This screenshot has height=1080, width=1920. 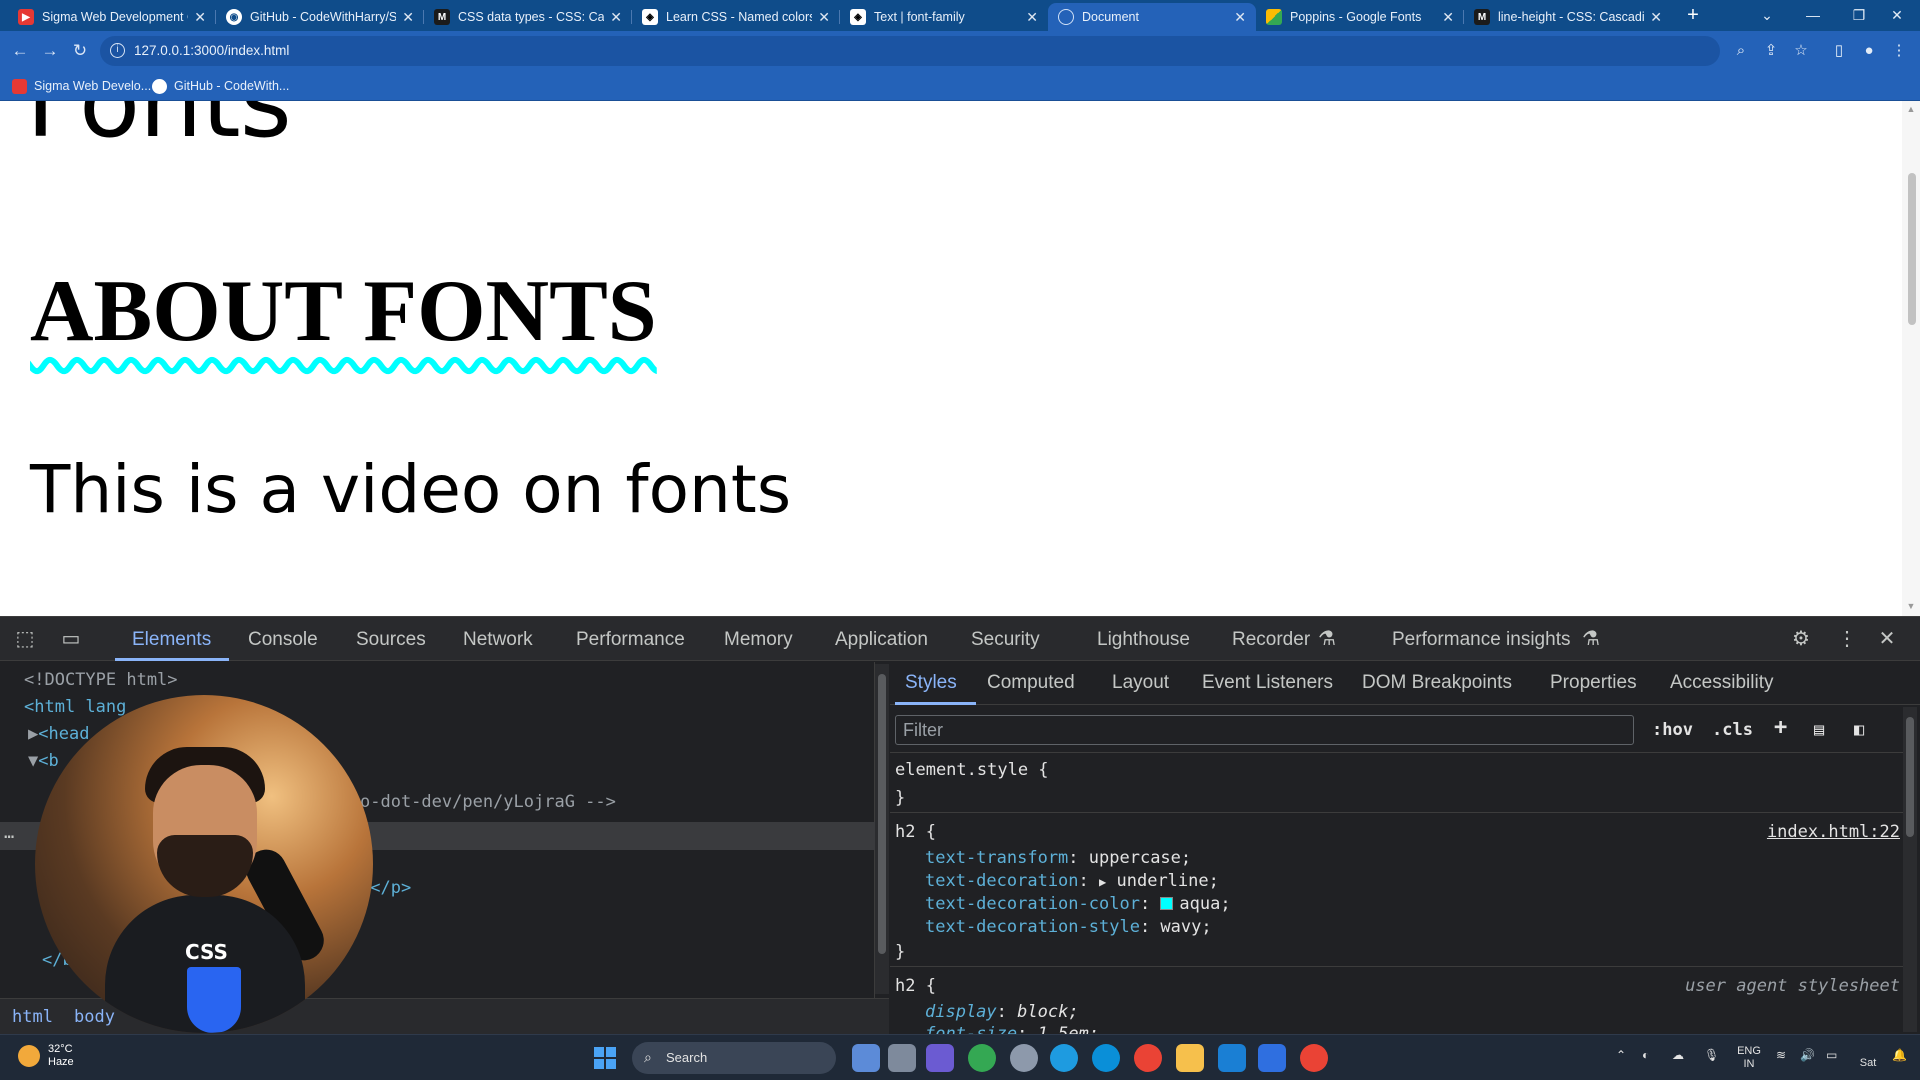 I want to click on devtools-tab-recorder: Recorder, so click(x=1271, y=640).